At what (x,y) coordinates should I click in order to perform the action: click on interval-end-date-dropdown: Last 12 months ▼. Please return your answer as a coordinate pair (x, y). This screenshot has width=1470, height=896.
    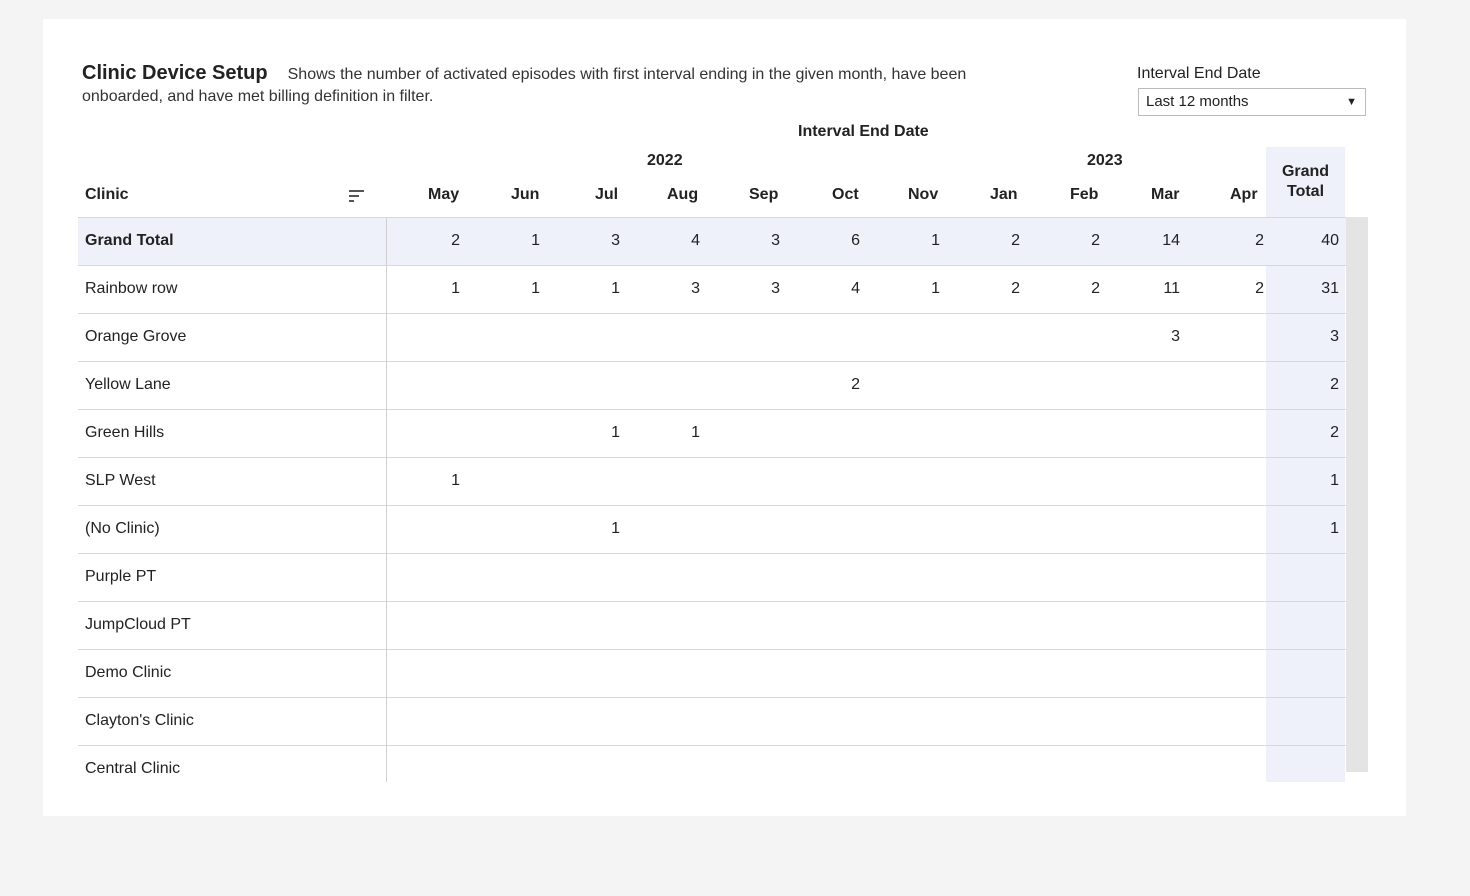
    Looking at the image, I should click on (1252, 102).